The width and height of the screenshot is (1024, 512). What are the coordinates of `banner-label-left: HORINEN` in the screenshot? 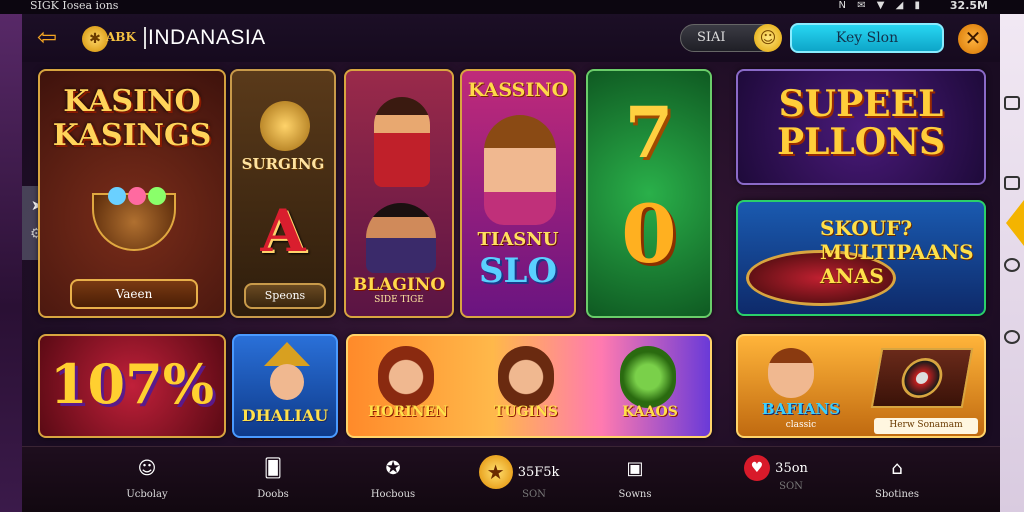 It's located at (408, 412).